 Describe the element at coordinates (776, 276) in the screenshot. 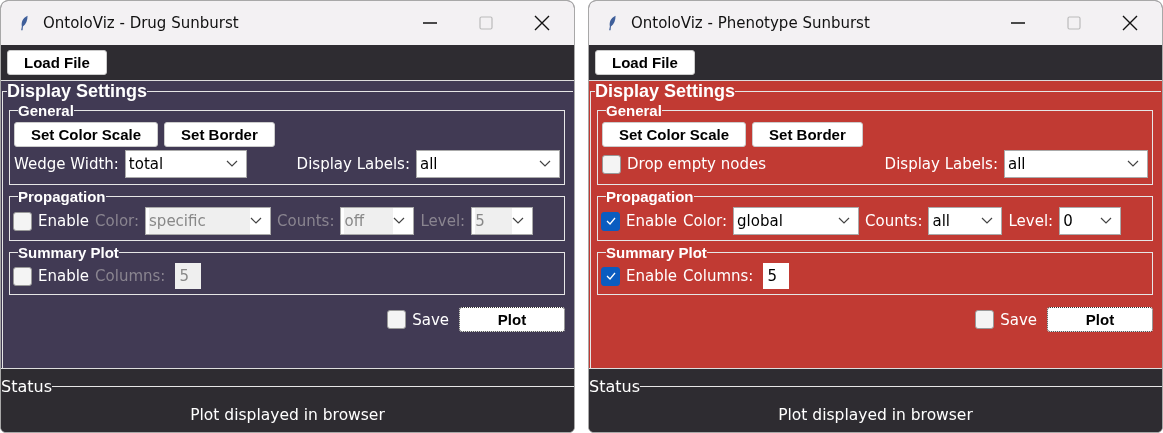

I see `input-field: 5` at that location.